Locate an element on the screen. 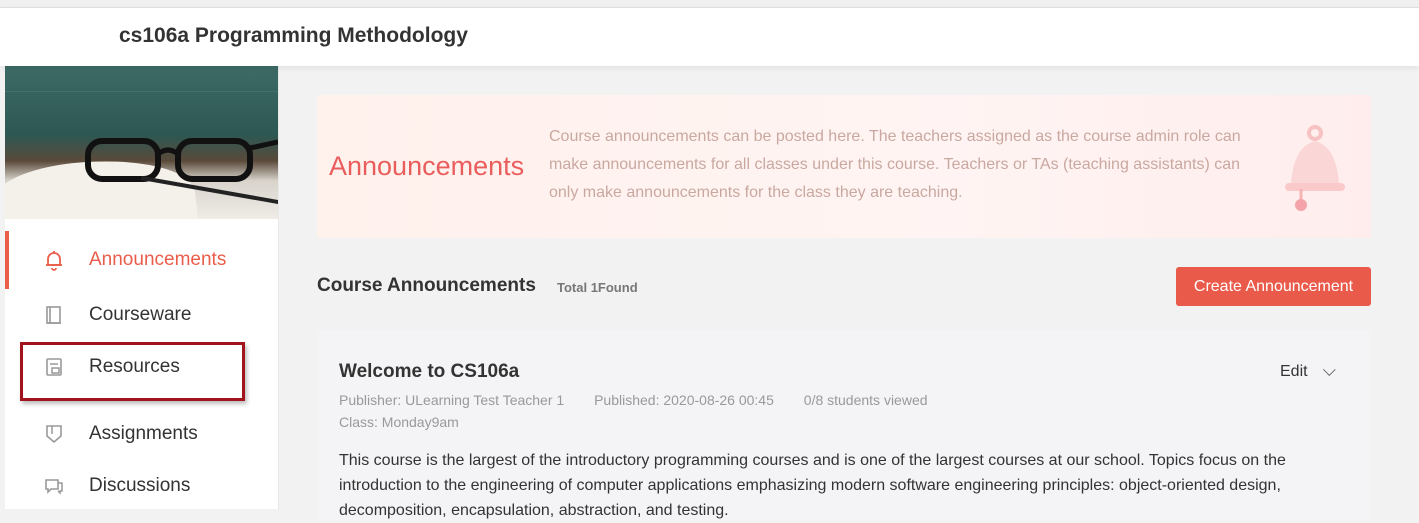 This screenshot has height=523, width=1419. browser-top-strip is located at coordinates (709, 4).